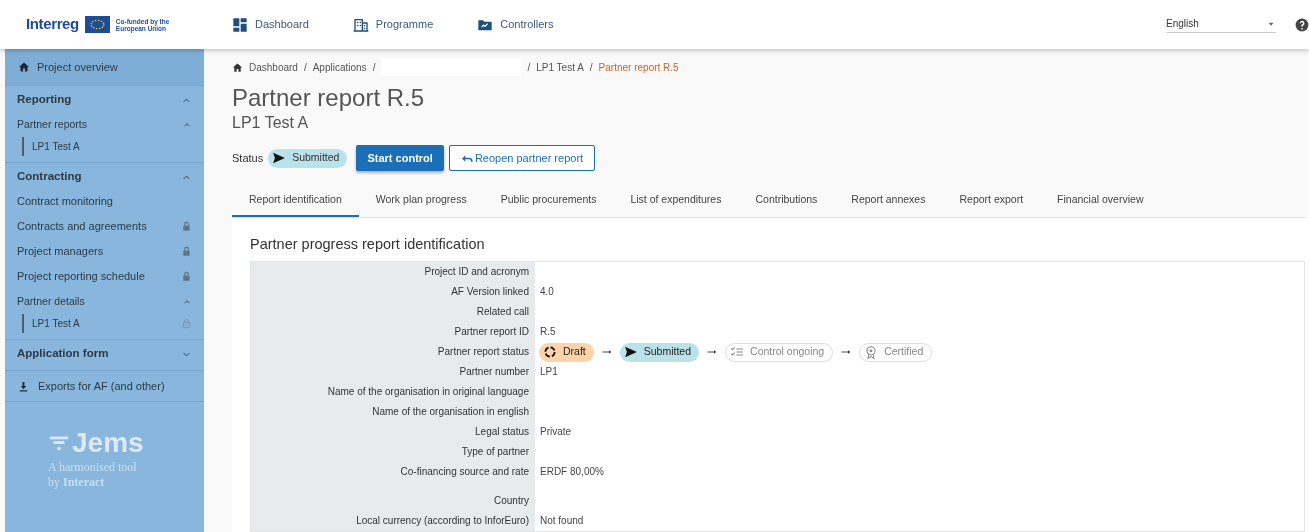 Image resolution: width=1309 pixels, height=532 pixels. What do you see at coordinates (23, 386) in the screenshot?
I see `download-icon` at bounding box center [23, 386].